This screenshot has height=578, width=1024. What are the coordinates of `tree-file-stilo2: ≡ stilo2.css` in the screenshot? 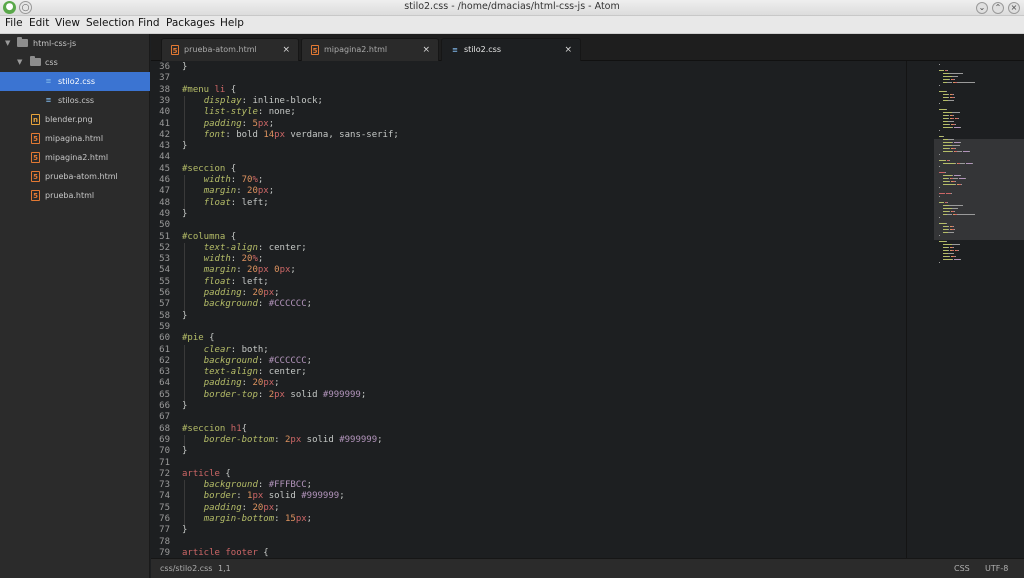 It's located at (75, 81).